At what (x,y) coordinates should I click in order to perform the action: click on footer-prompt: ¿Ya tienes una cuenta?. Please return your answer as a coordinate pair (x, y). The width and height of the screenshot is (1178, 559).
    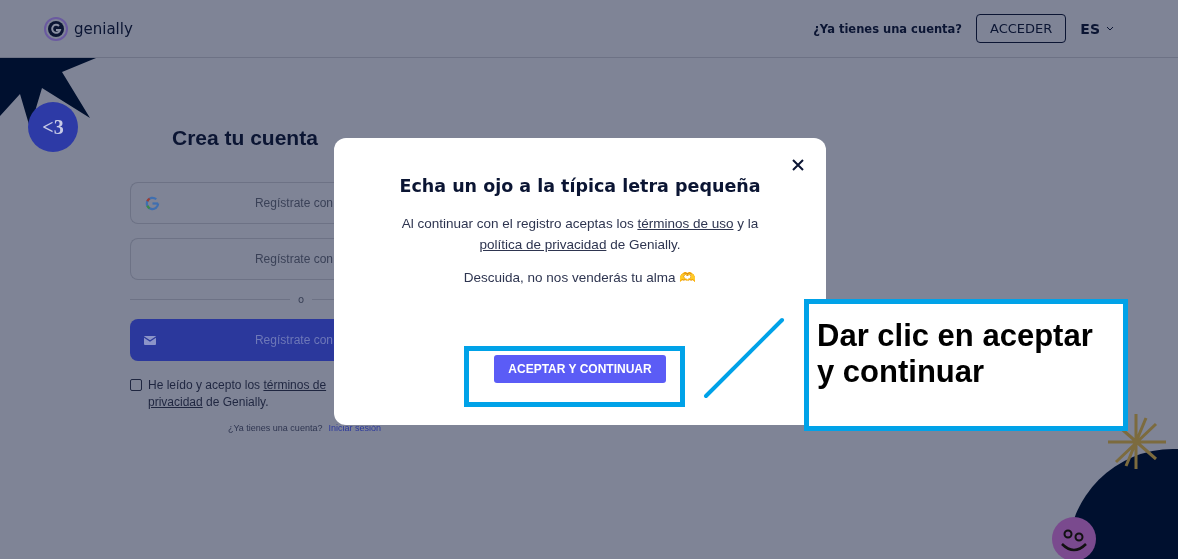
    Looking at the image, I should click on (275, 428).